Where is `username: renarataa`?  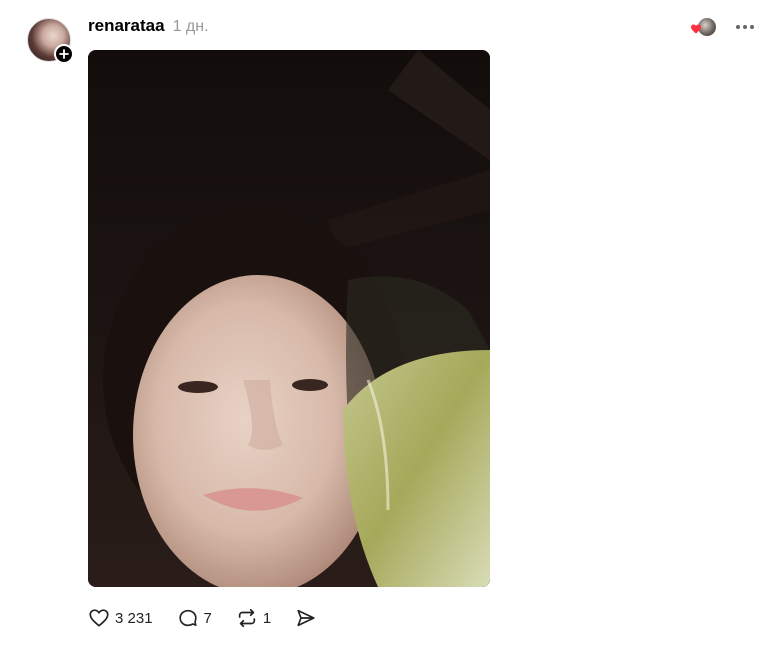 username: renarataa is located at coordinates (126, 26).